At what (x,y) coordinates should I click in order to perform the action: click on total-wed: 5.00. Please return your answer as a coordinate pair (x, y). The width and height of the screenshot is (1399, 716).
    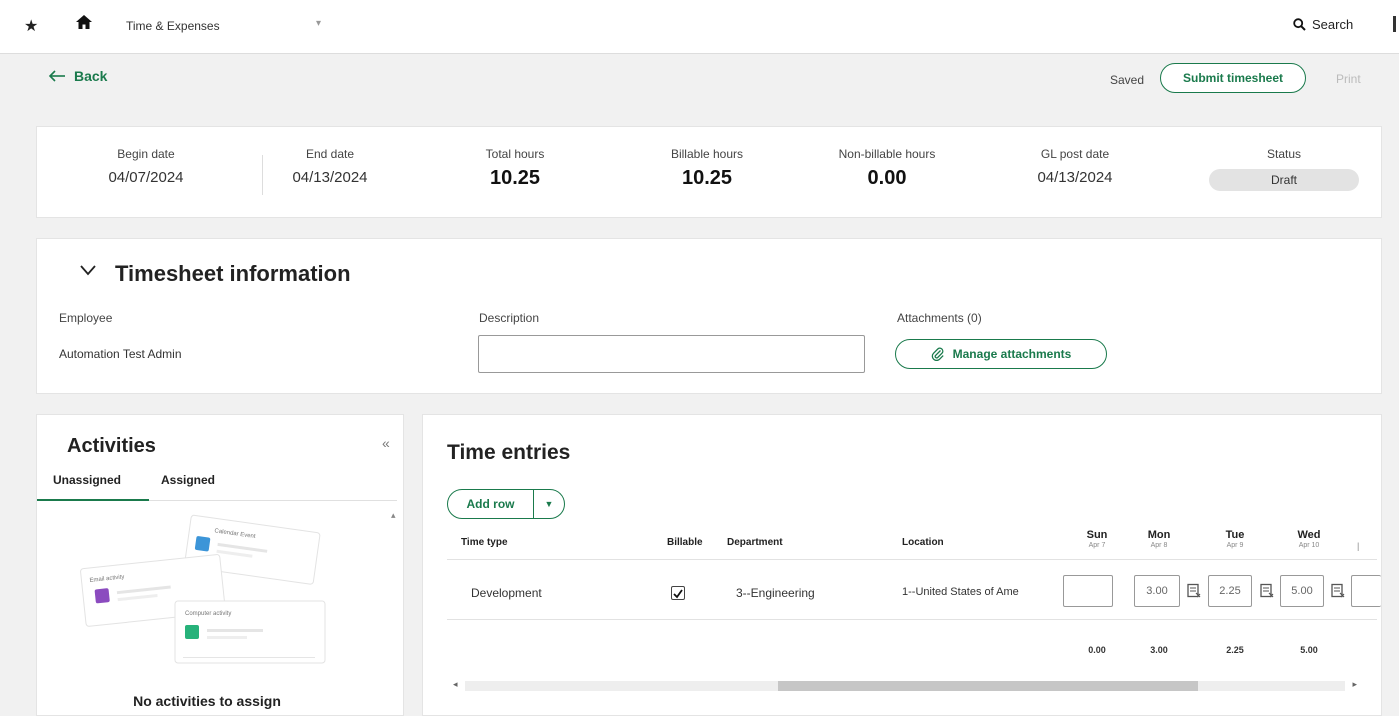
    Looking at the image, I should click on (1309, 650).